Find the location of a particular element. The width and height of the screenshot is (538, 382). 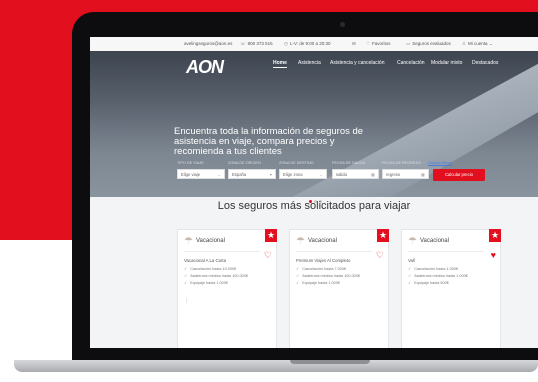

mail-icon: ✉ is located at coordinates (354, 44).